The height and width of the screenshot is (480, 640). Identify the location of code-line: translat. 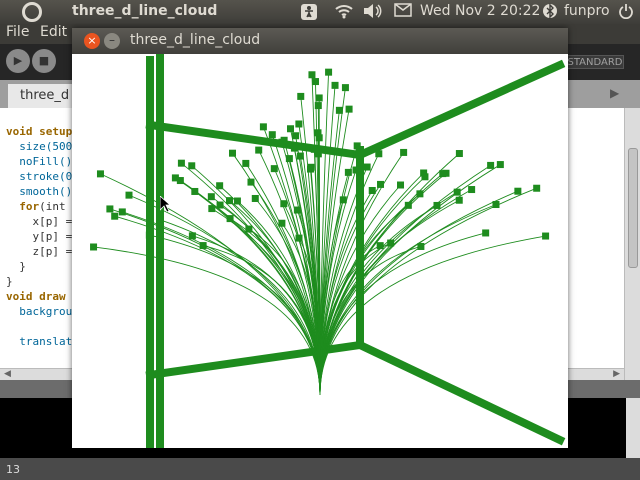
(39, 341).